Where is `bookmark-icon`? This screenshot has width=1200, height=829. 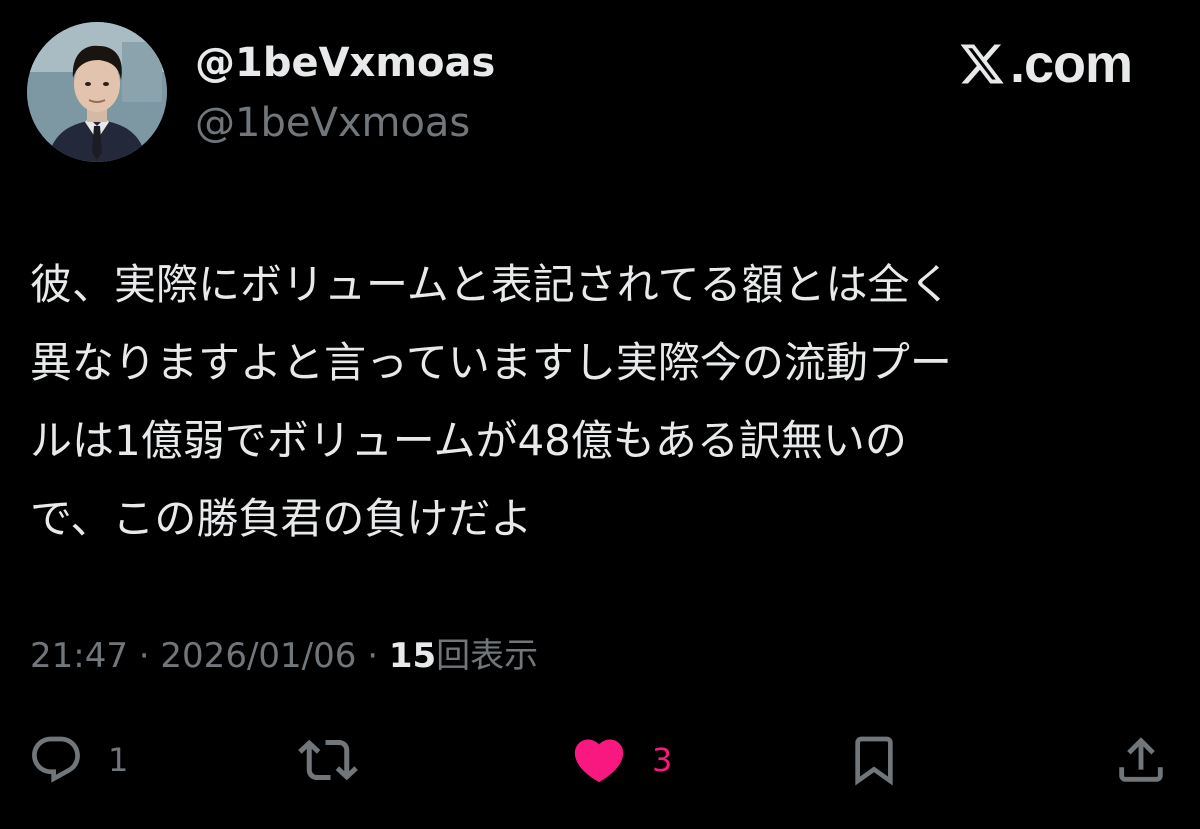
bookmark-icon is located at coordinates (874, 761).